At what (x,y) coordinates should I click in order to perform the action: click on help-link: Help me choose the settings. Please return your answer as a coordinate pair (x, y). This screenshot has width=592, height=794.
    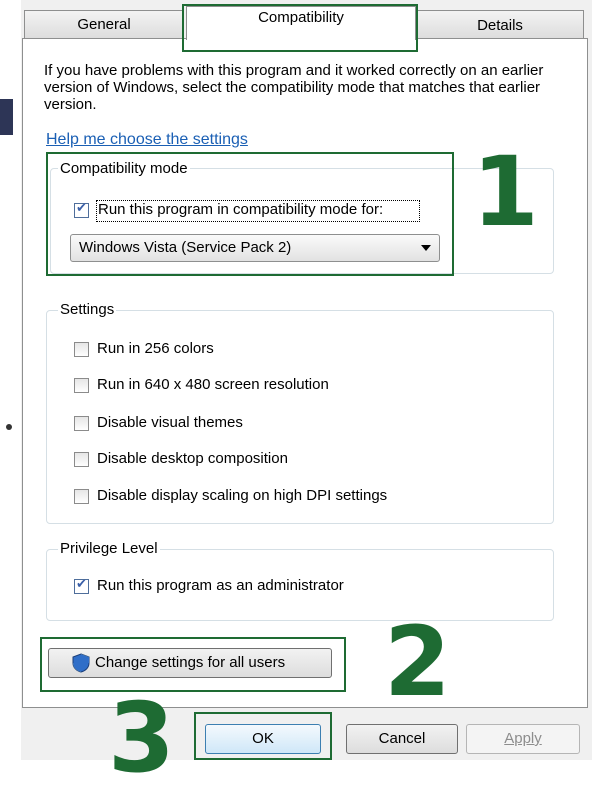
    Looking at the image, I should click on (147, 140).